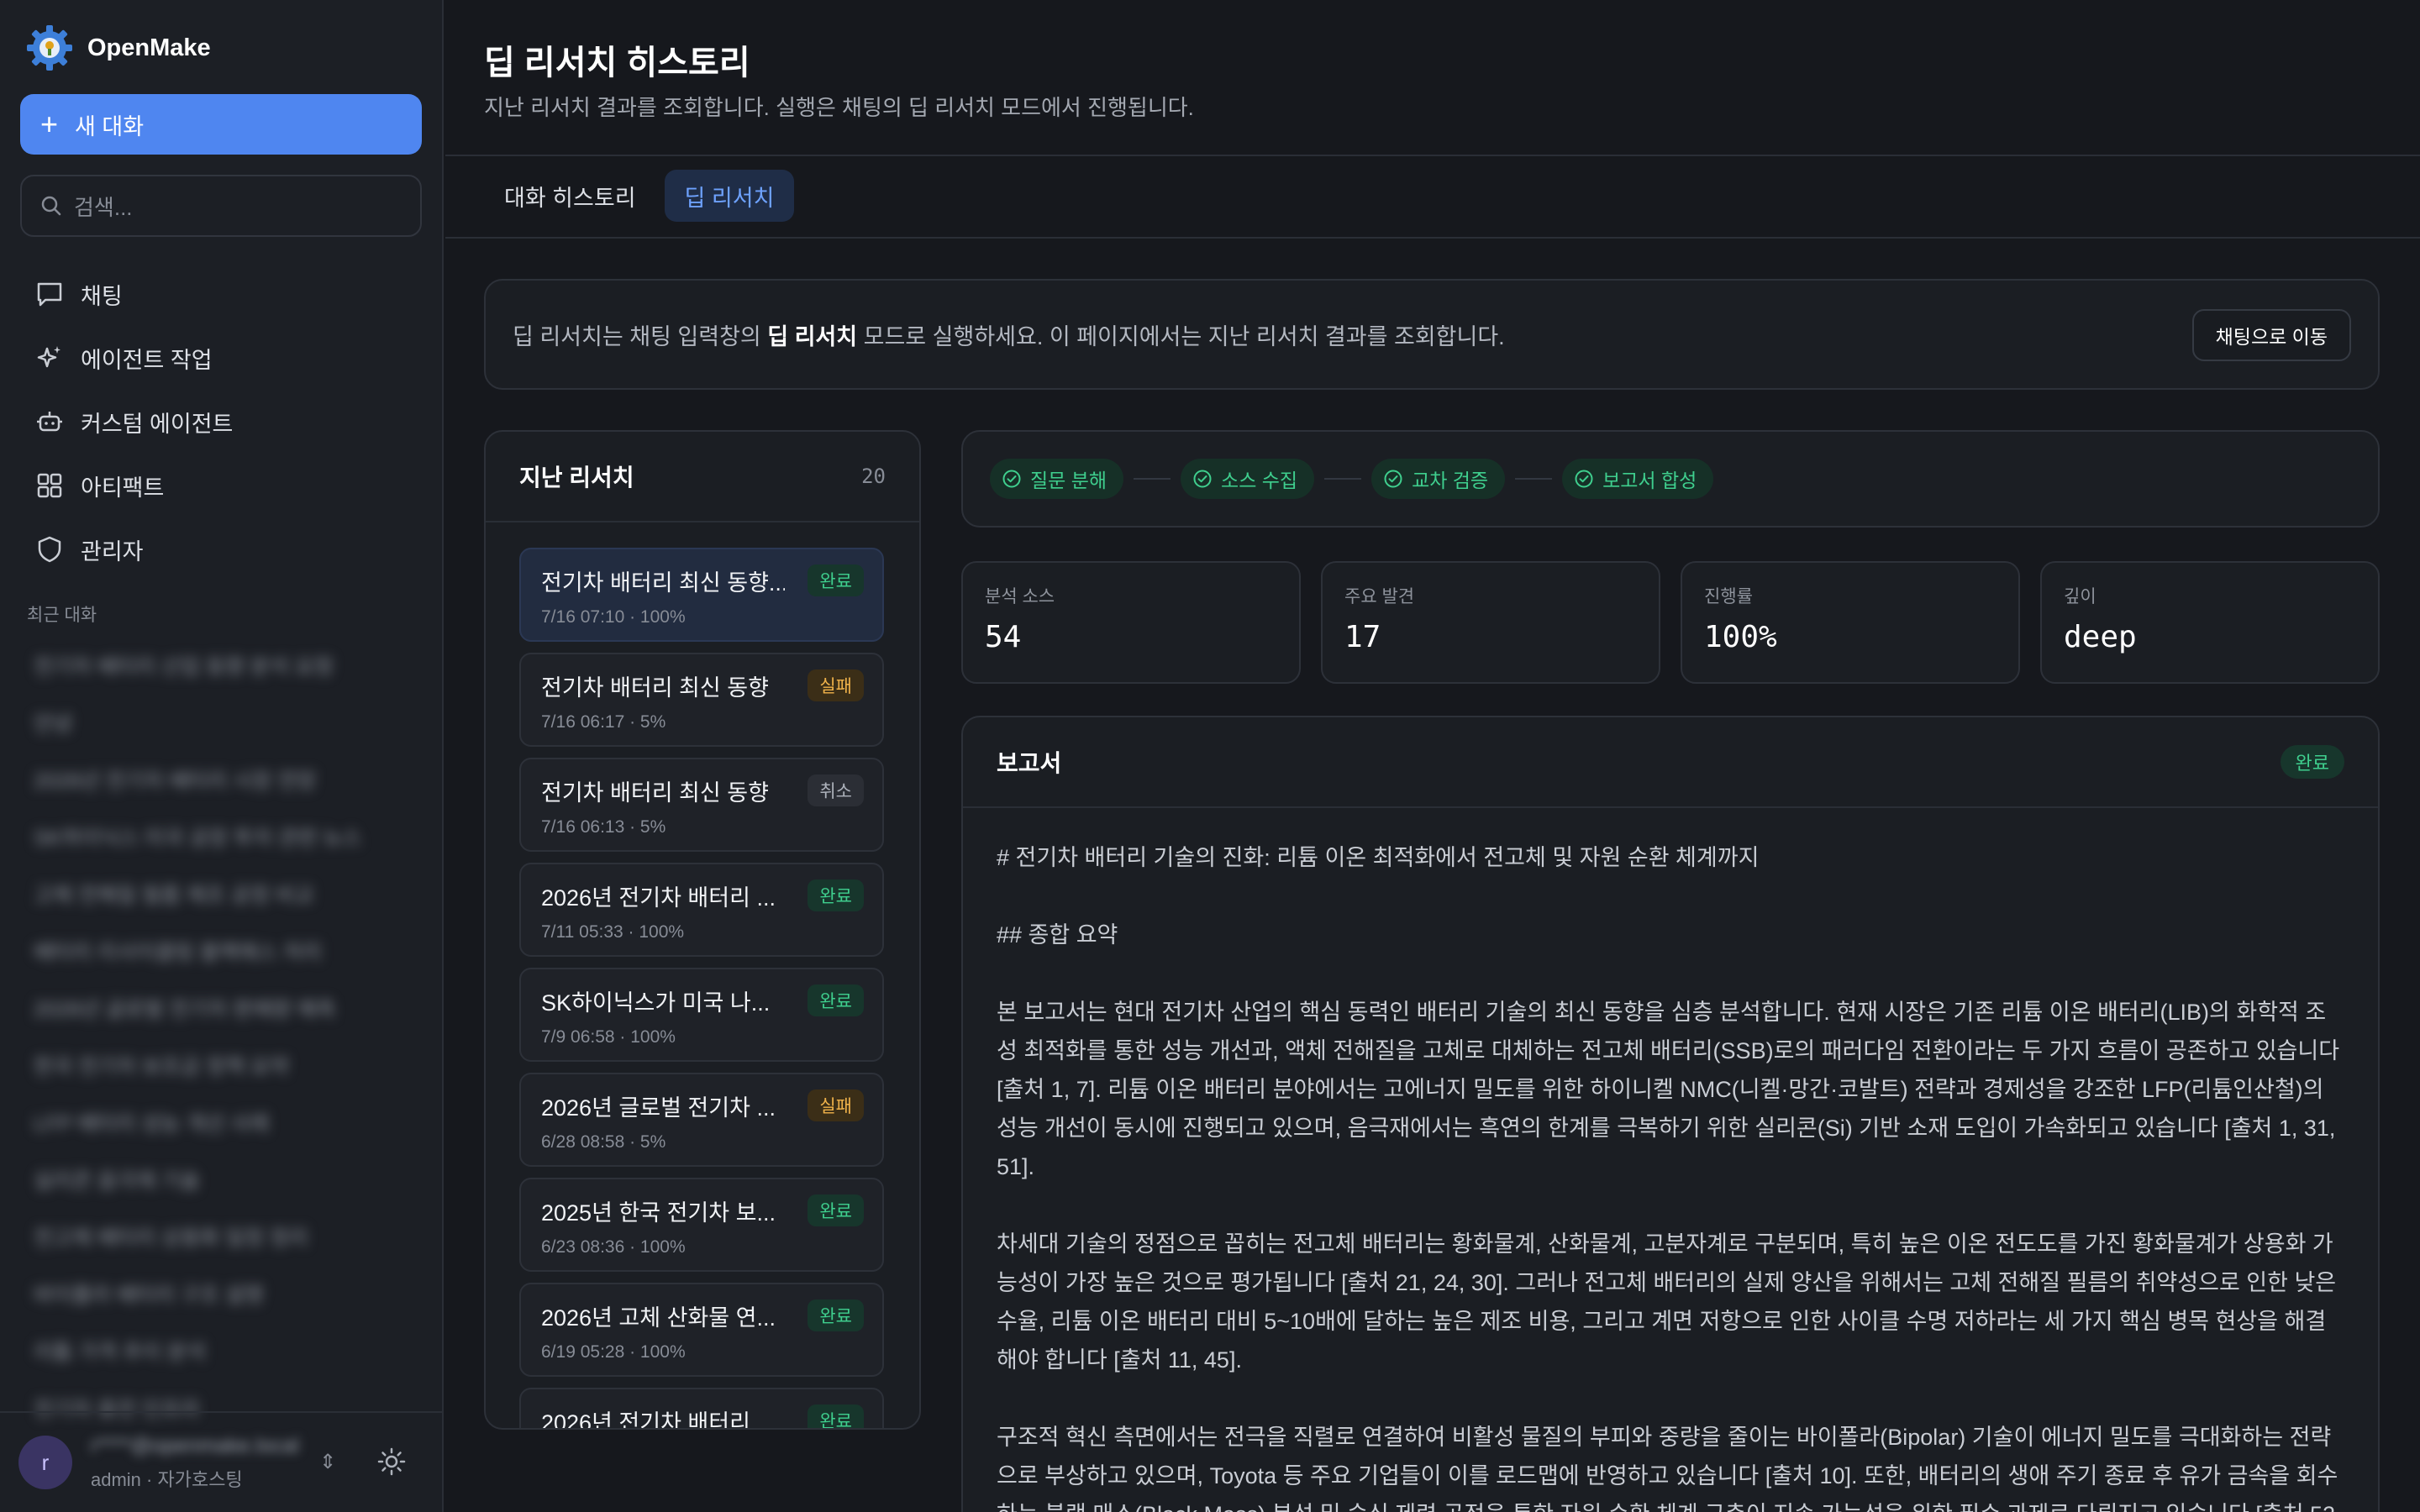 The width and height of the screenshot is (2420, 1512). I want to click on history-item: 전기차 배터리 최신 동향 7/16 06:17 · 5% 실패, so click(702, 700).